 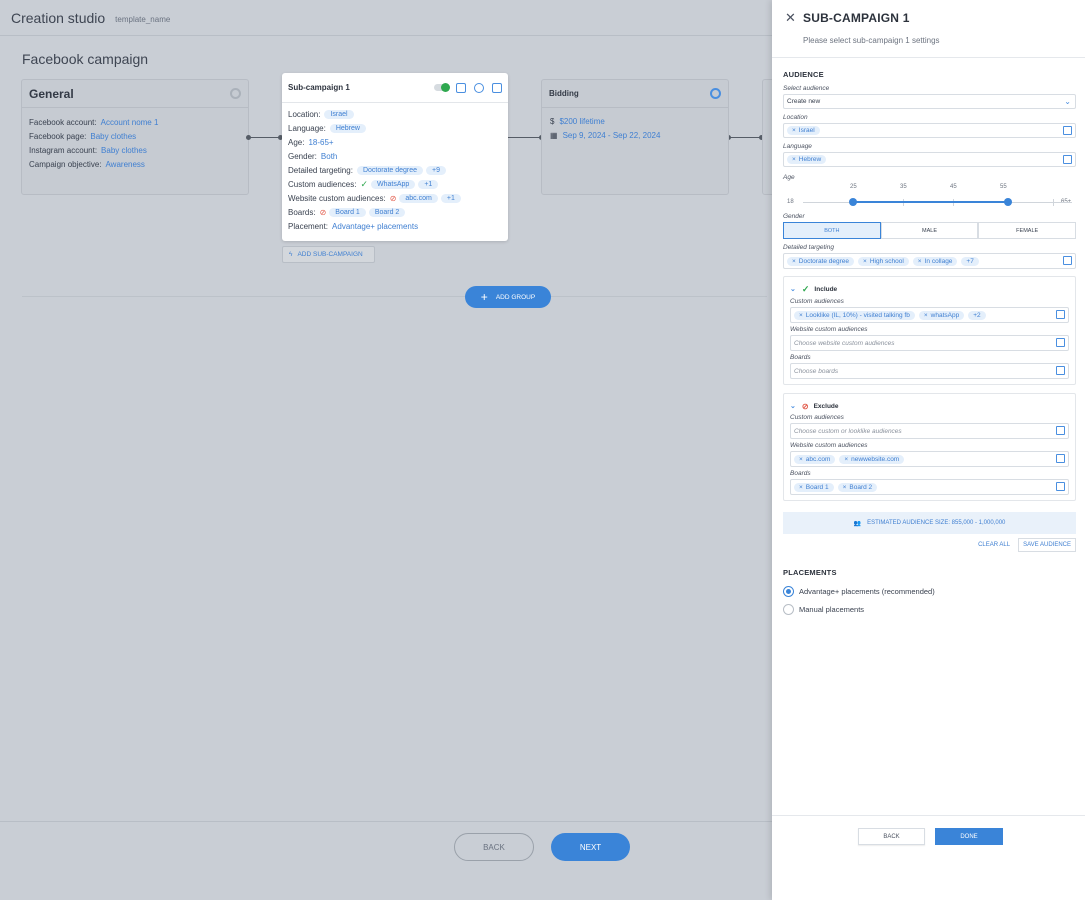 I want to click on gender-option-male: MALE, so click(x=929, y=230).